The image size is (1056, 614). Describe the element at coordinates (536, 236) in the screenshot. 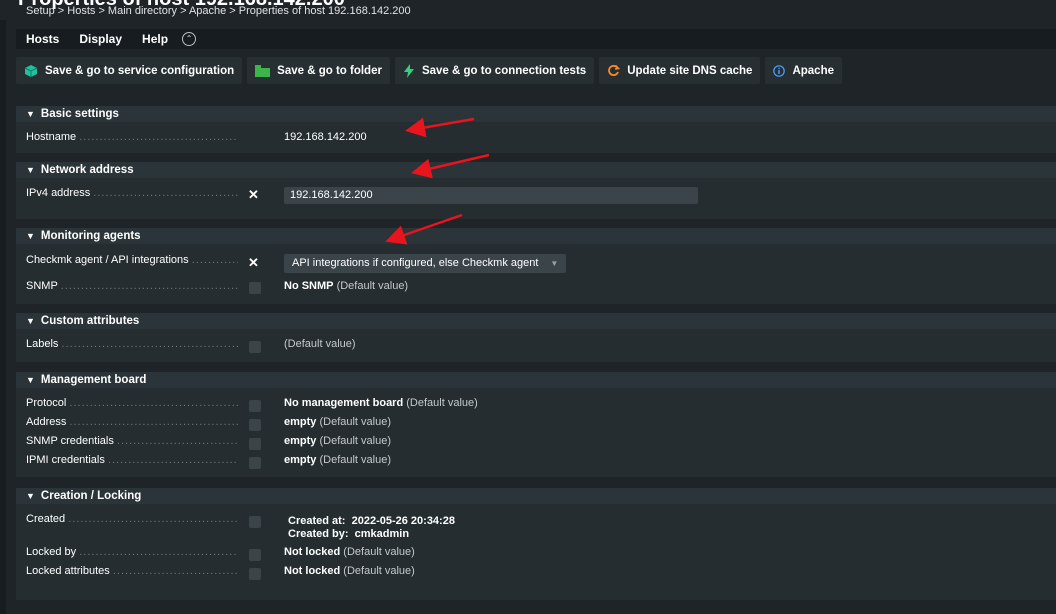

I see `section-header-monitoring: ▼ Monitoring agents` at that location.